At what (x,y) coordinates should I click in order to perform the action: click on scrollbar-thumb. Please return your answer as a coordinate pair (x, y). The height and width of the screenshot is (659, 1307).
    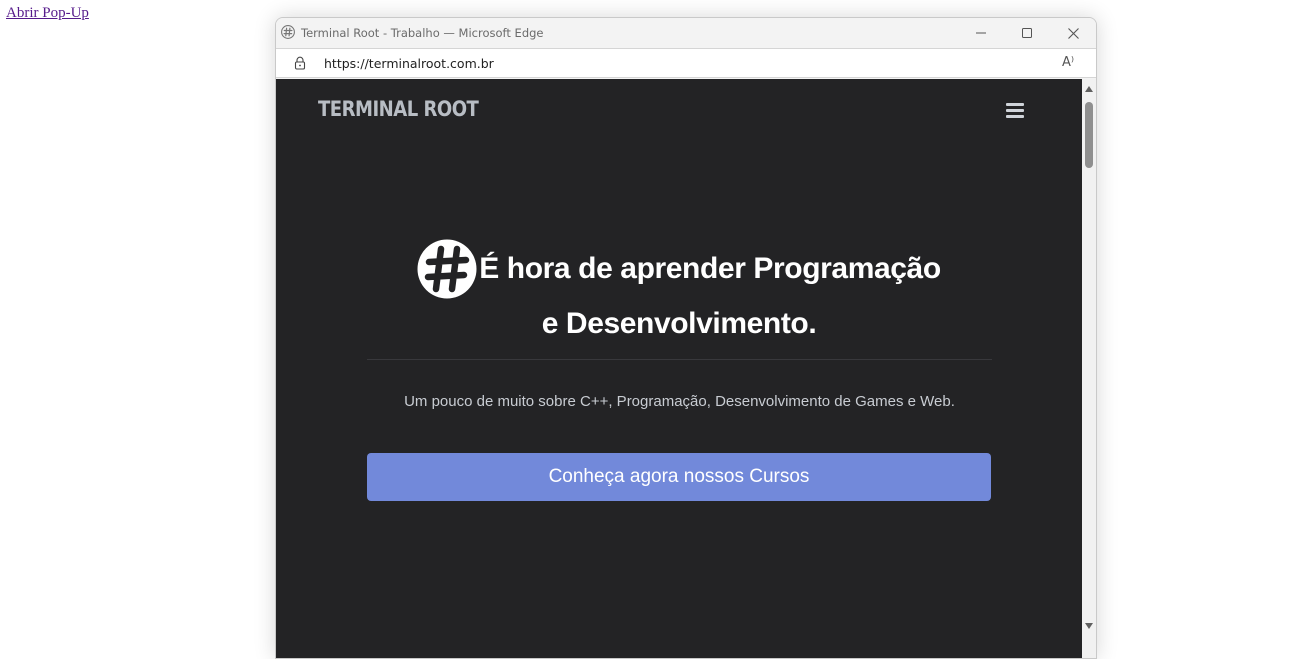
    Looking at the image, I should click on (1089, 135).